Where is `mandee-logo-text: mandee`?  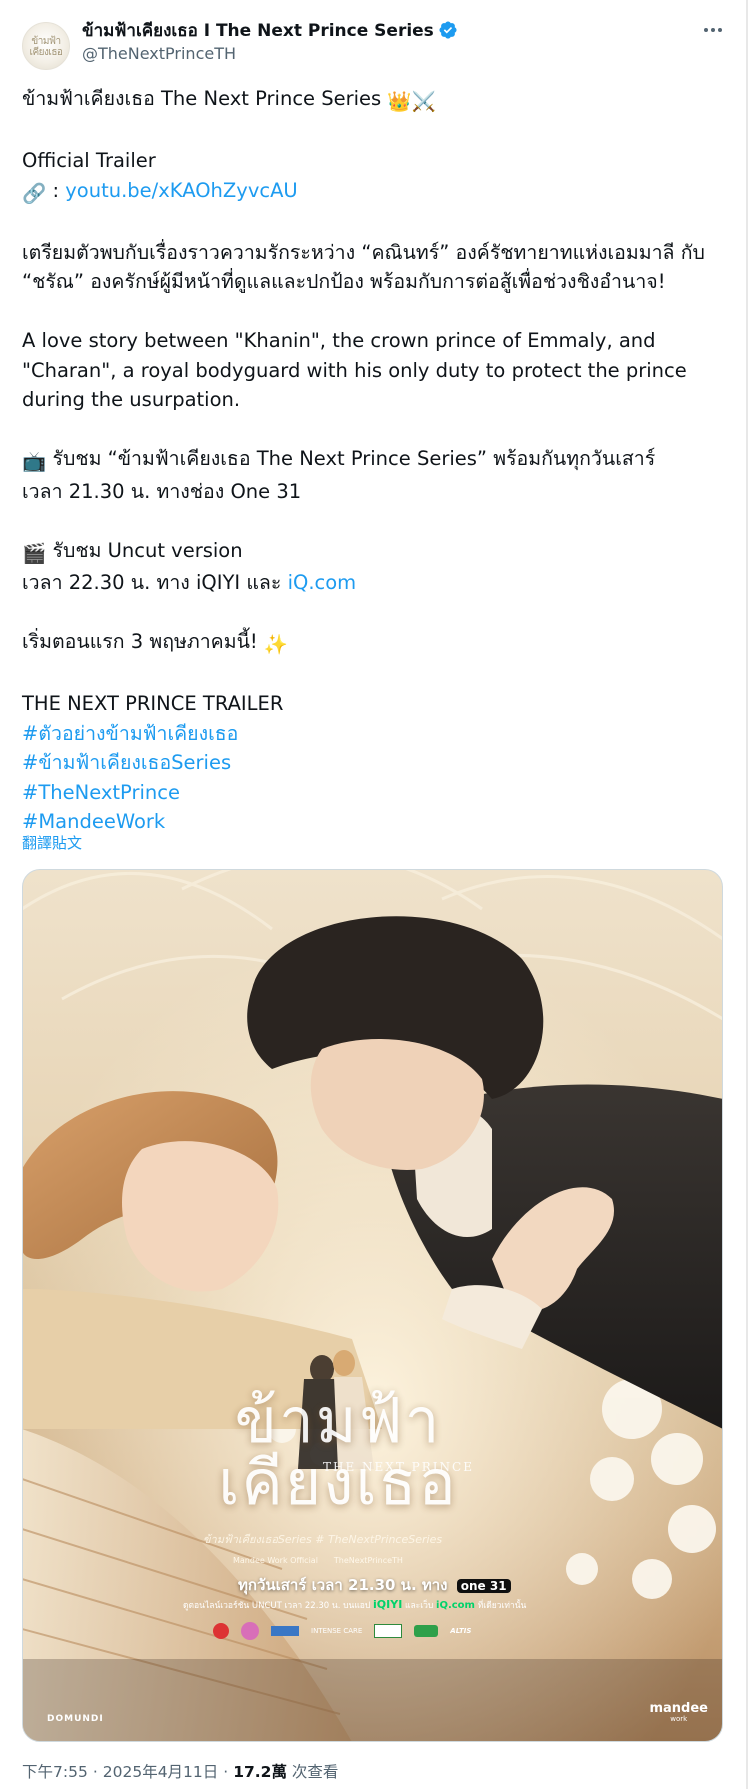 mandee-logo-text: mandee is located at coordinates (678, 1708).